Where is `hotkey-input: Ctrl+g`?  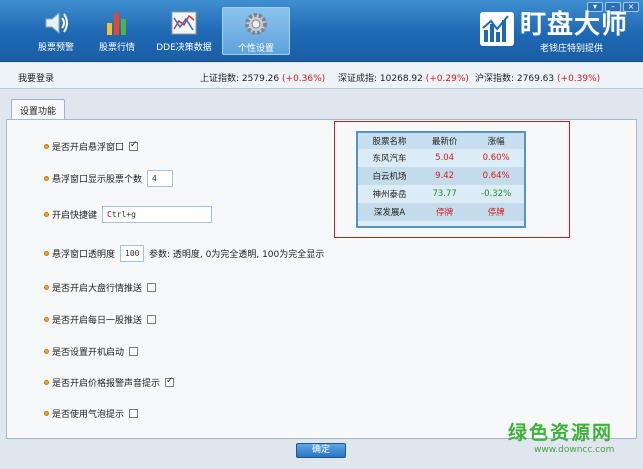 hotkey-input: Ctrl+g is located at coordinates (157, 214).